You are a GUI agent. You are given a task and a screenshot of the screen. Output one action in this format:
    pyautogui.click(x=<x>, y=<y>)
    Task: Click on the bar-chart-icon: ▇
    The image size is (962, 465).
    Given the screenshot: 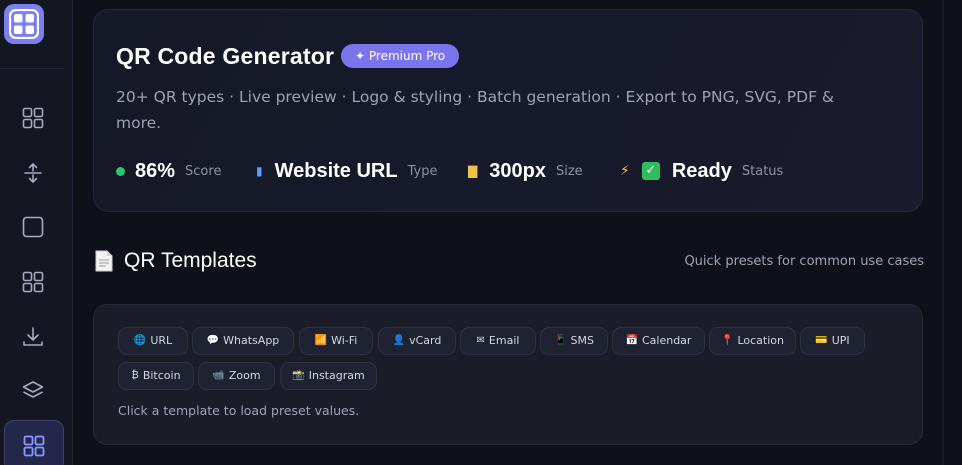 What is the action you would take?
    pyautogui.click(x=473, y=171)
    